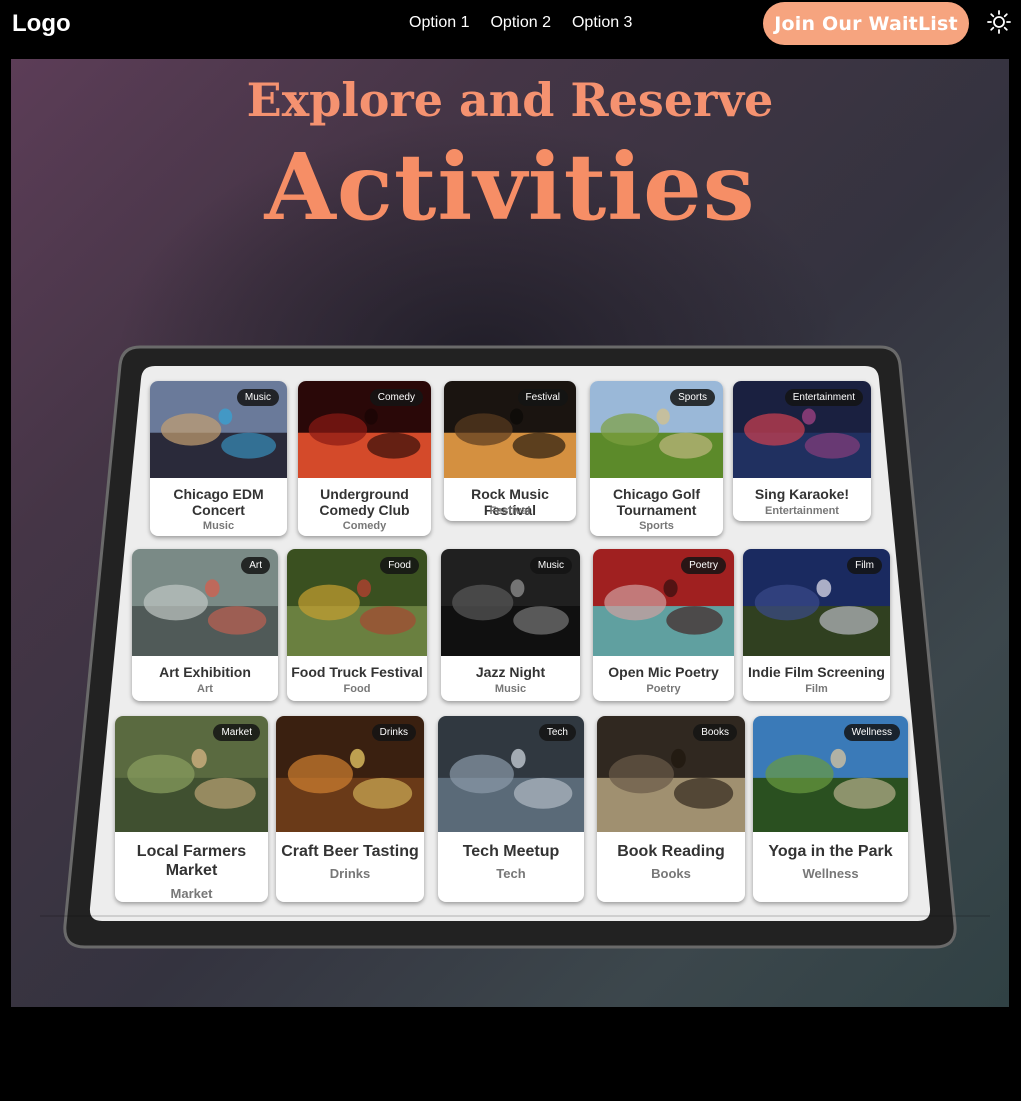  I want to click on activity-category: Poetry, so click(663, 689).